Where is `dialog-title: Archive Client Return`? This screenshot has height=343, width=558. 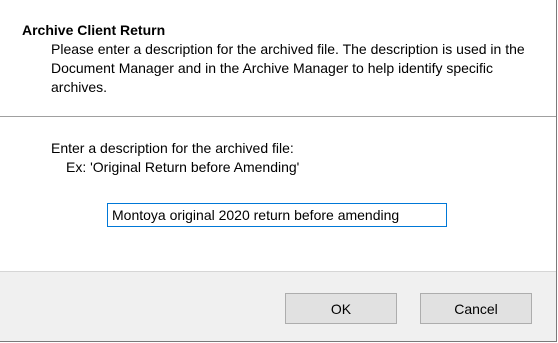 dialog-title: Archive Client Return is located at coordinates (94, 30).